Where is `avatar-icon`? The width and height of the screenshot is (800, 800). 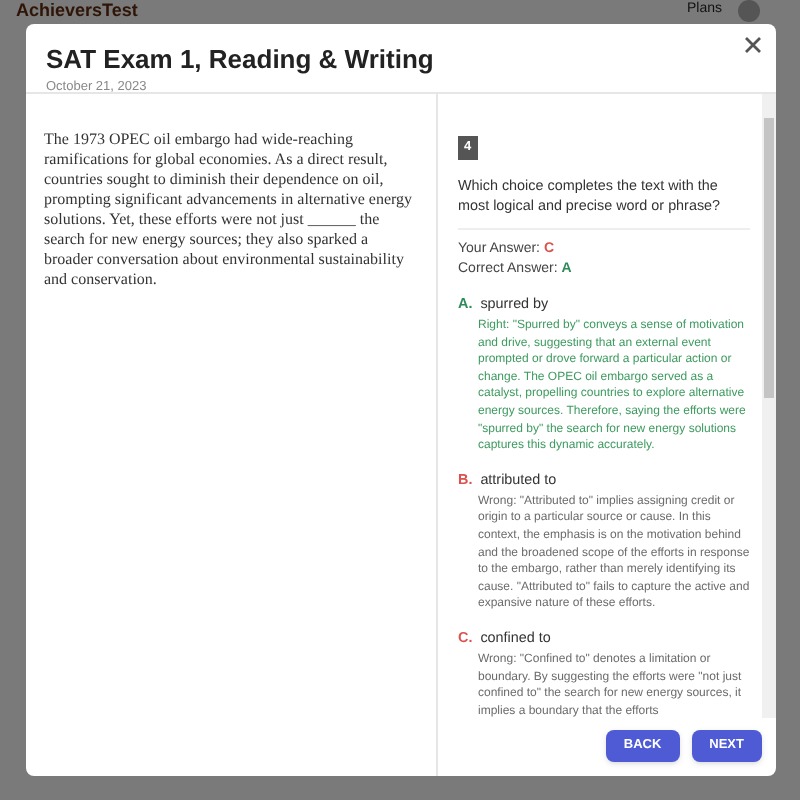 avatar-icon is located at coordinates (749, 11).